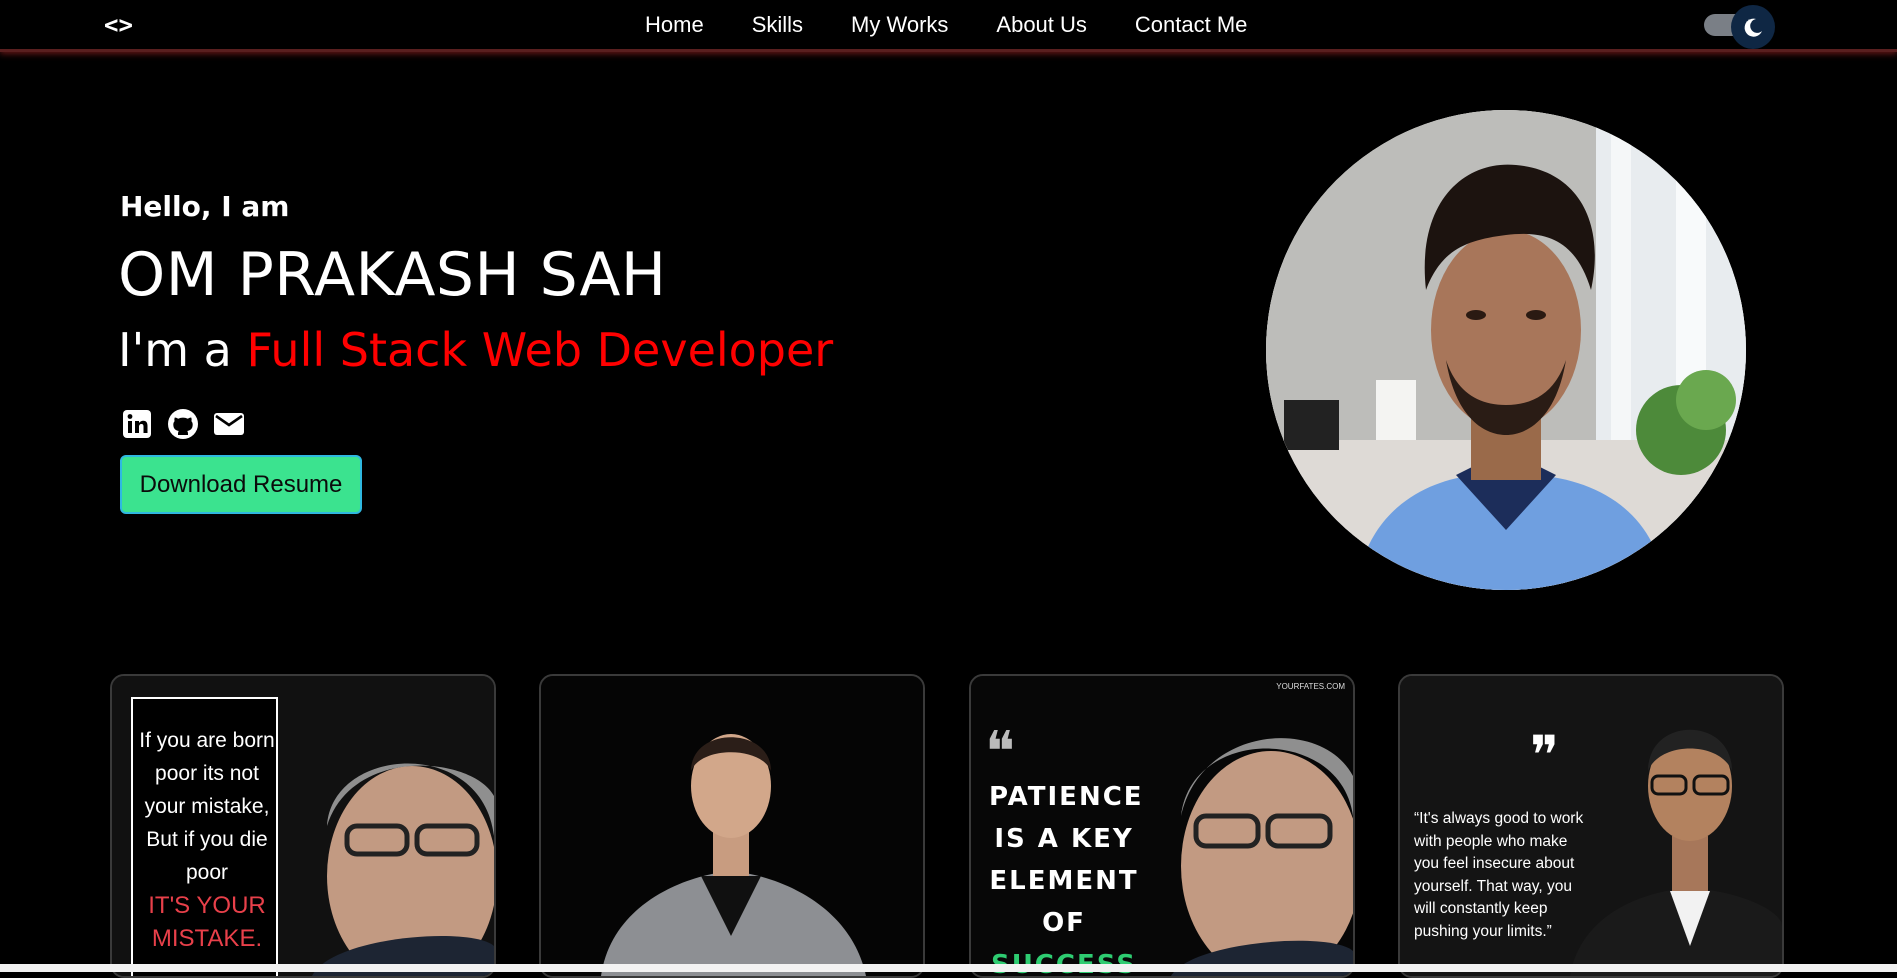  What do you see at coordinates (1064, 839) in the screenshot?
I see `quote-line: IS A KEY` at bounding box center [1064, 839].